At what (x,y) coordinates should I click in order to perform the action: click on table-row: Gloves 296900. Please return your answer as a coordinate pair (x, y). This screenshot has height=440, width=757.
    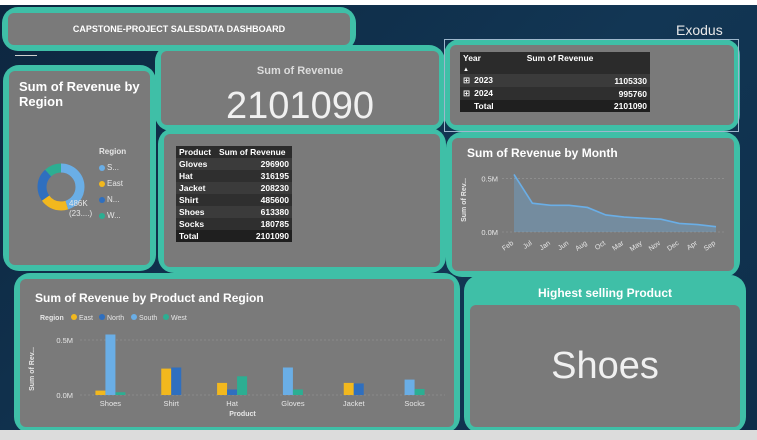
    Looking at the image, I should click on (234, 164).